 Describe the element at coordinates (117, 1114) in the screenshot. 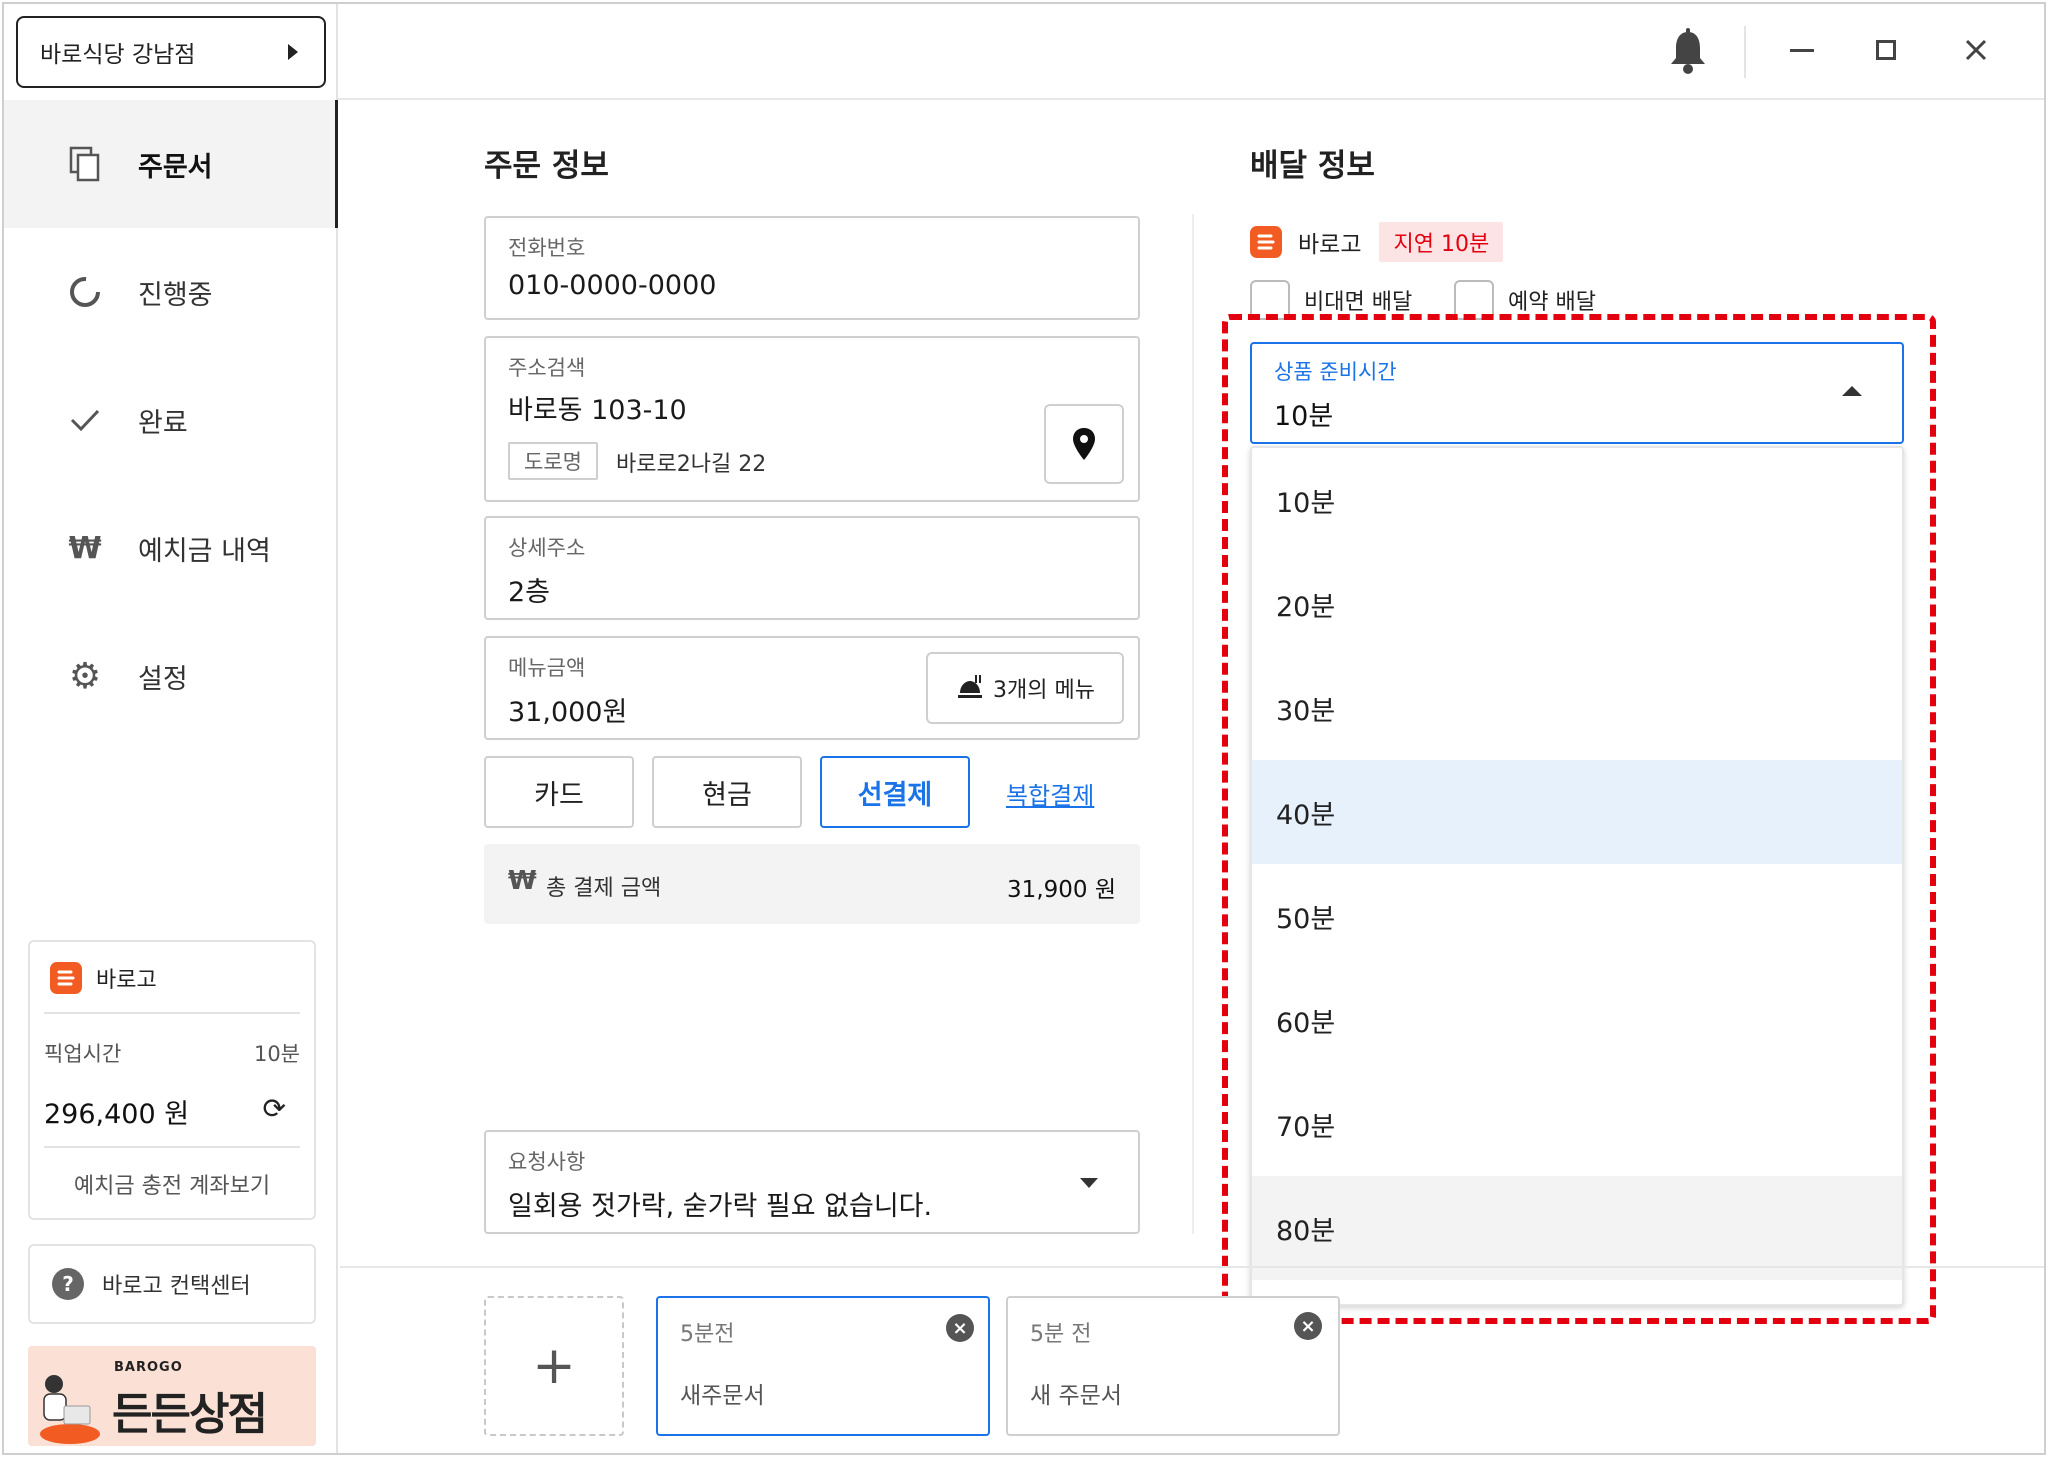

I see `balance-amount: 296,400 원` at that location.